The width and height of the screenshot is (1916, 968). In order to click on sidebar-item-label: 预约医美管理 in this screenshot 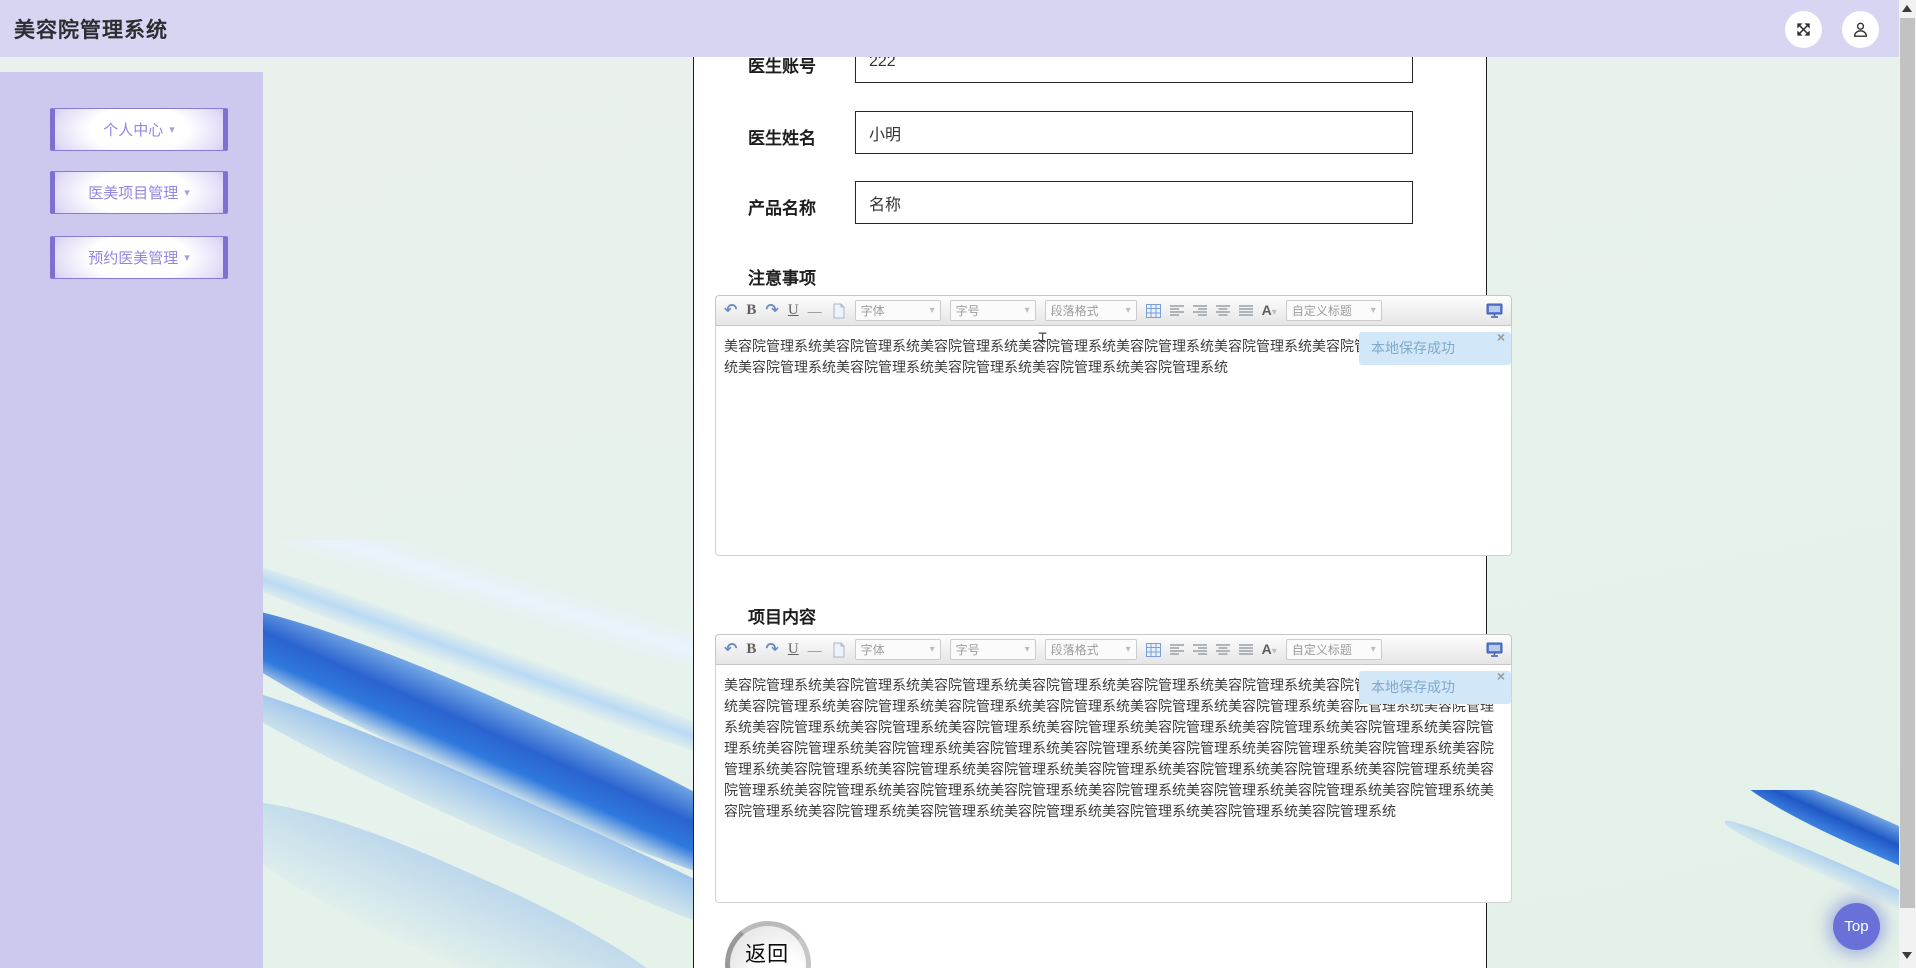, I will do `click(133, 258)`.